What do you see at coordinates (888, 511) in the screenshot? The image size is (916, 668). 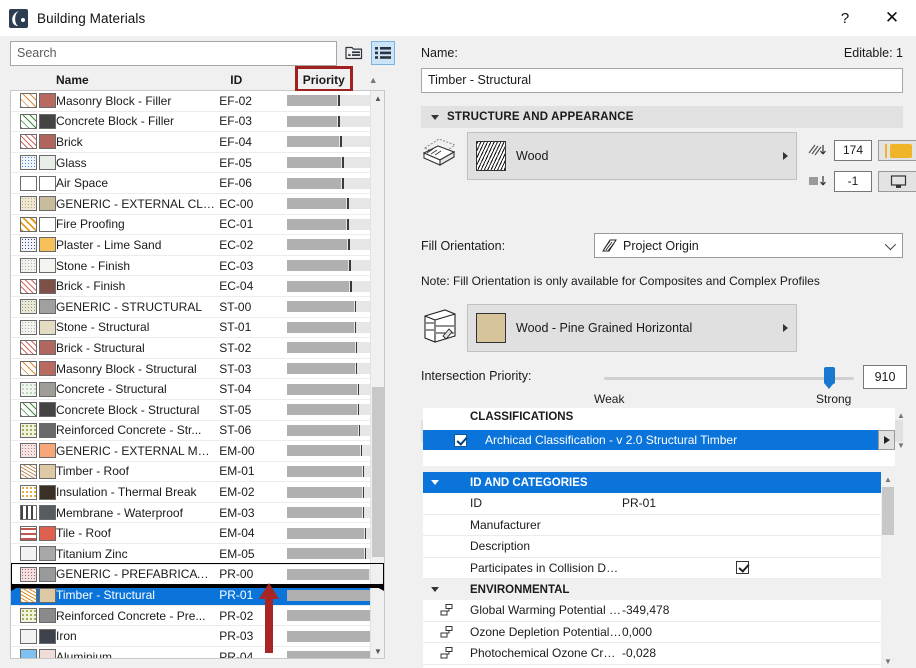 I see `properties-scrollbar-thumb` at bounding box center [888, 511].